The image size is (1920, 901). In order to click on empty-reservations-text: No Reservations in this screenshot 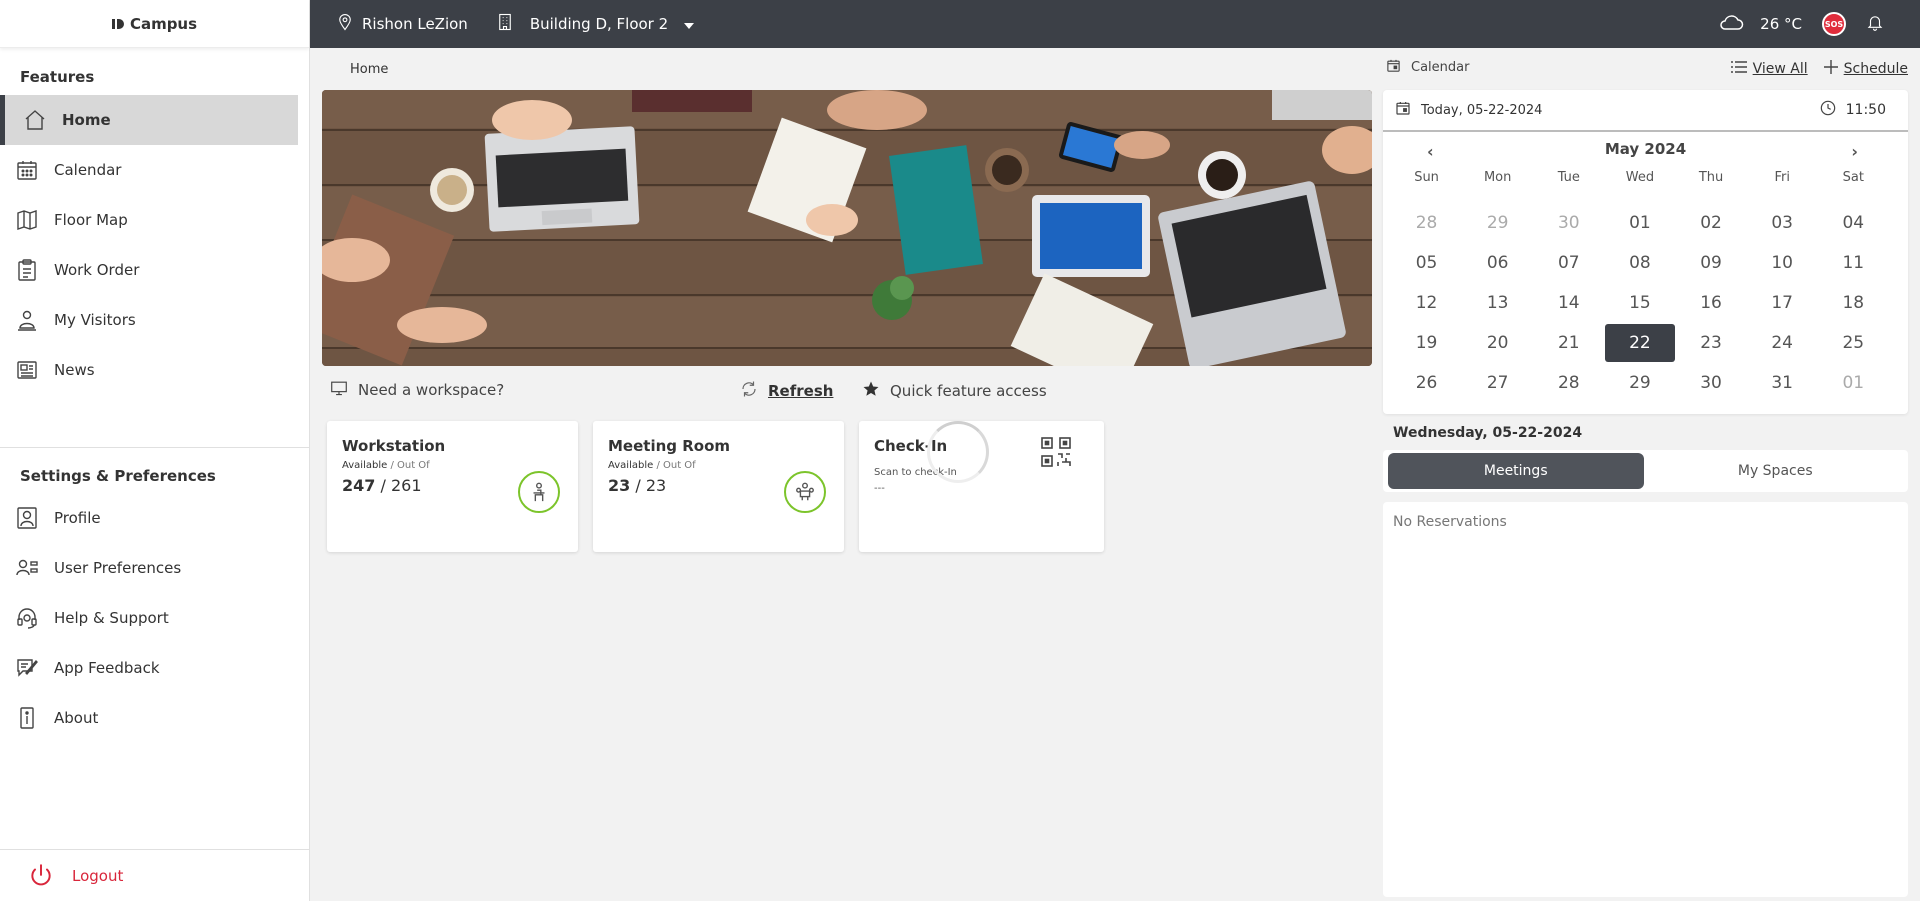, I will do `click(1450, 522)`.